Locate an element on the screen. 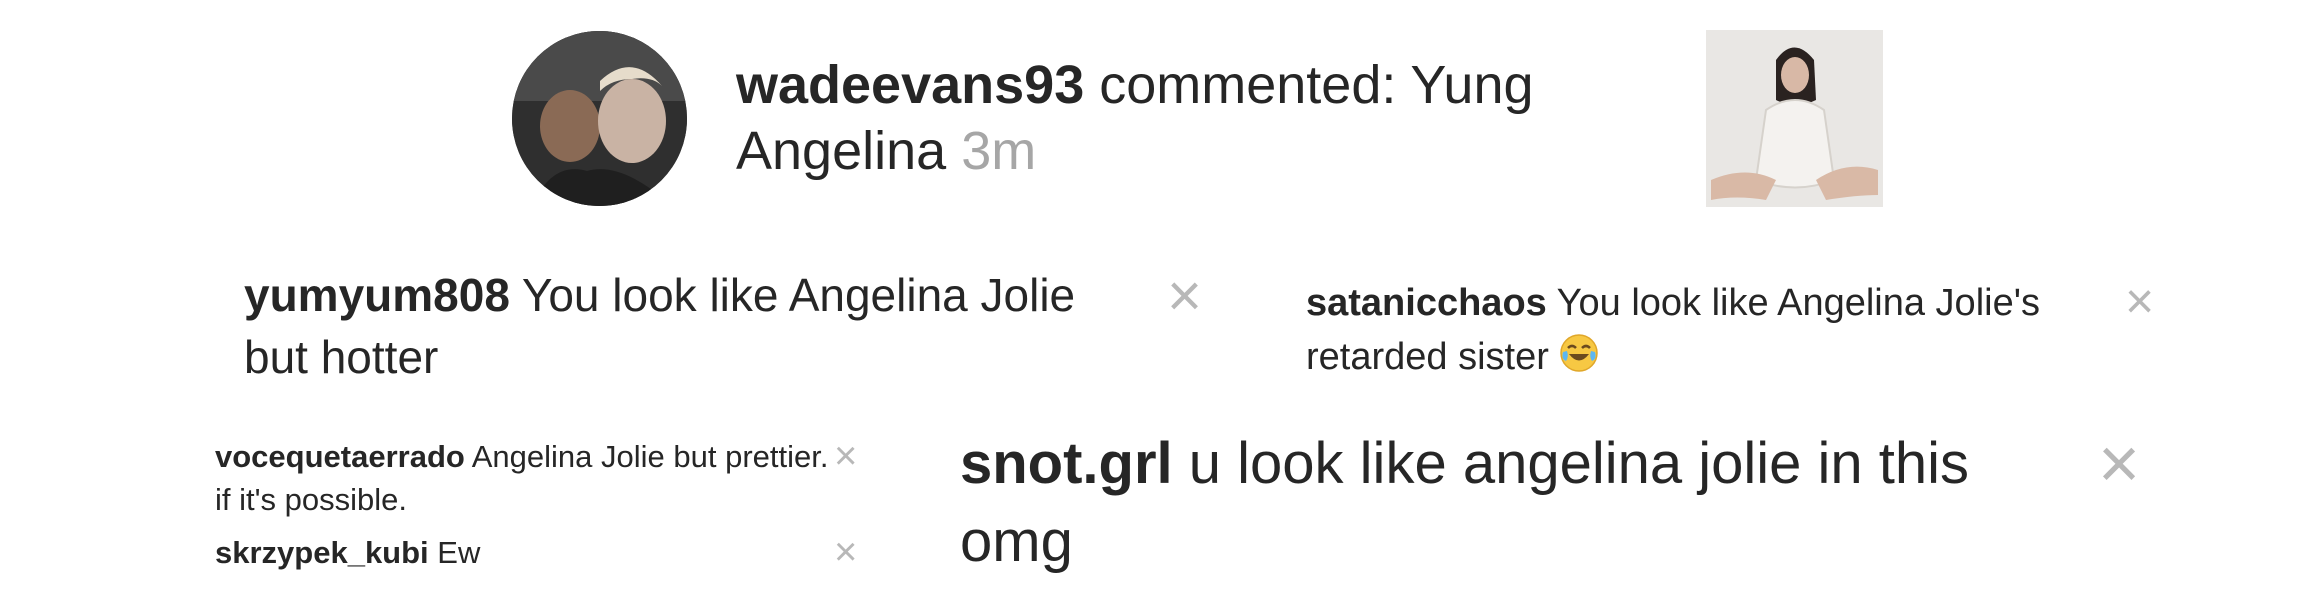  post-thumbnail is located at coordinates (1794, 118).